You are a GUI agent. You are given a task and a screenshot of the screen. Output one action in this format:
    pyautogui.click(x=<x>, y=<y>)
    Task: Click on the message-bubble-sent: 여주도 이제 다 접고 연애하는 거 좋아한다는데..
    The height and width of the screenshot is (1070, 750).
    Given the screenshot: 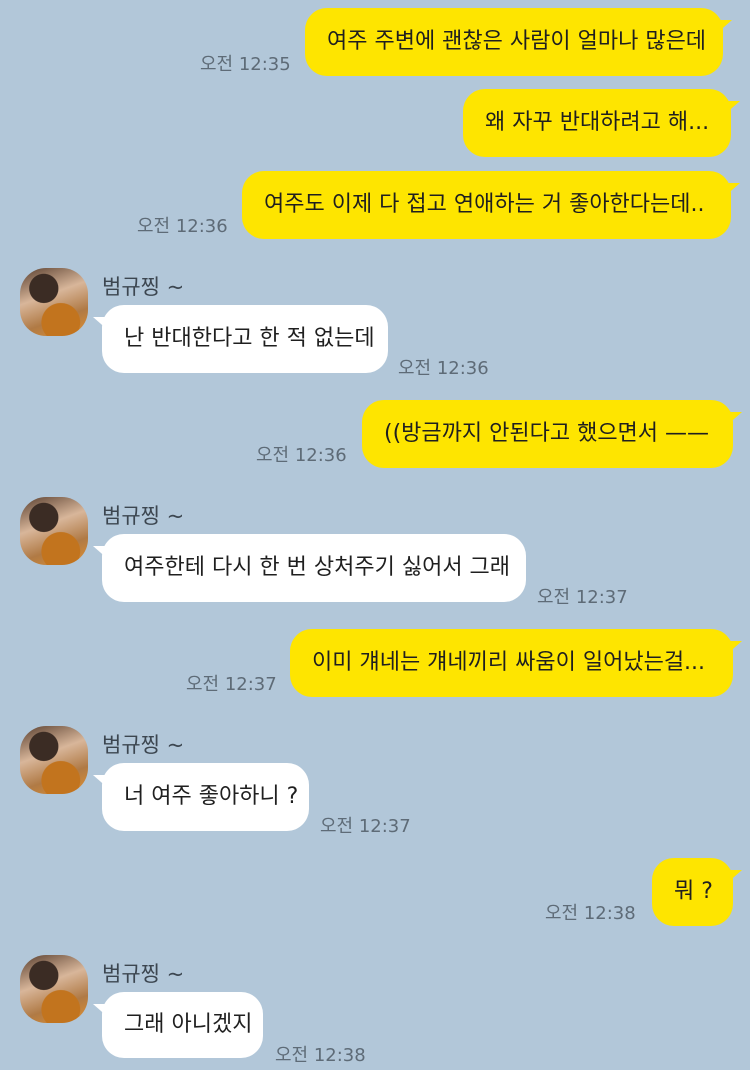 What is the action you would take?
    pyautogui.click(x=491, y=205)
    